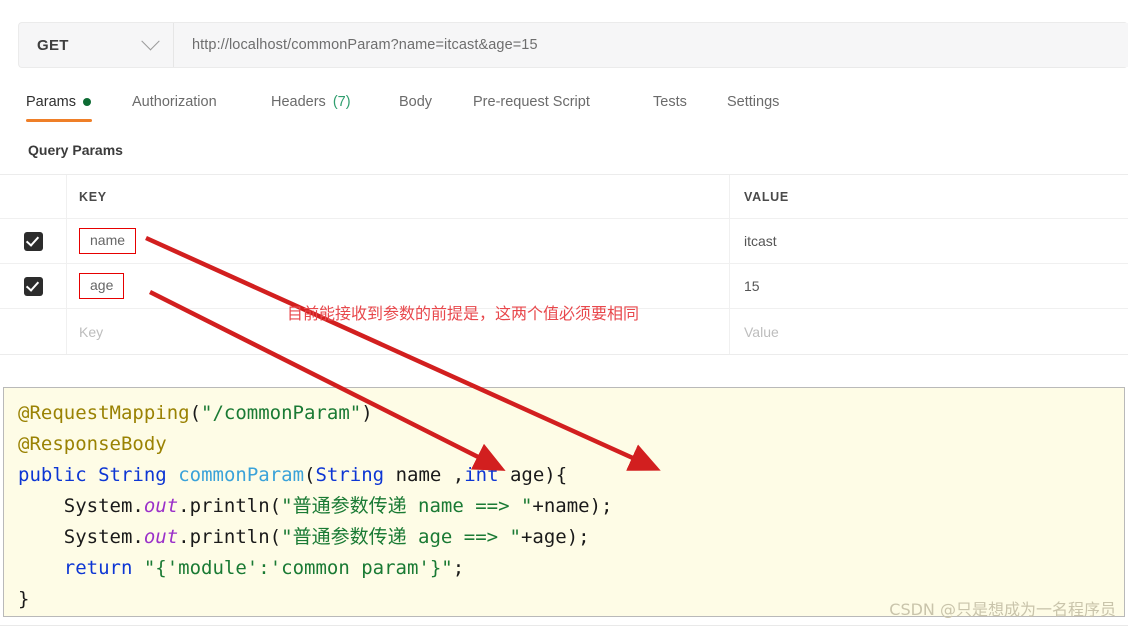 This screenshot has width=1128, height=630. I want to click on tab-body-label: Body, so click(416, 102).